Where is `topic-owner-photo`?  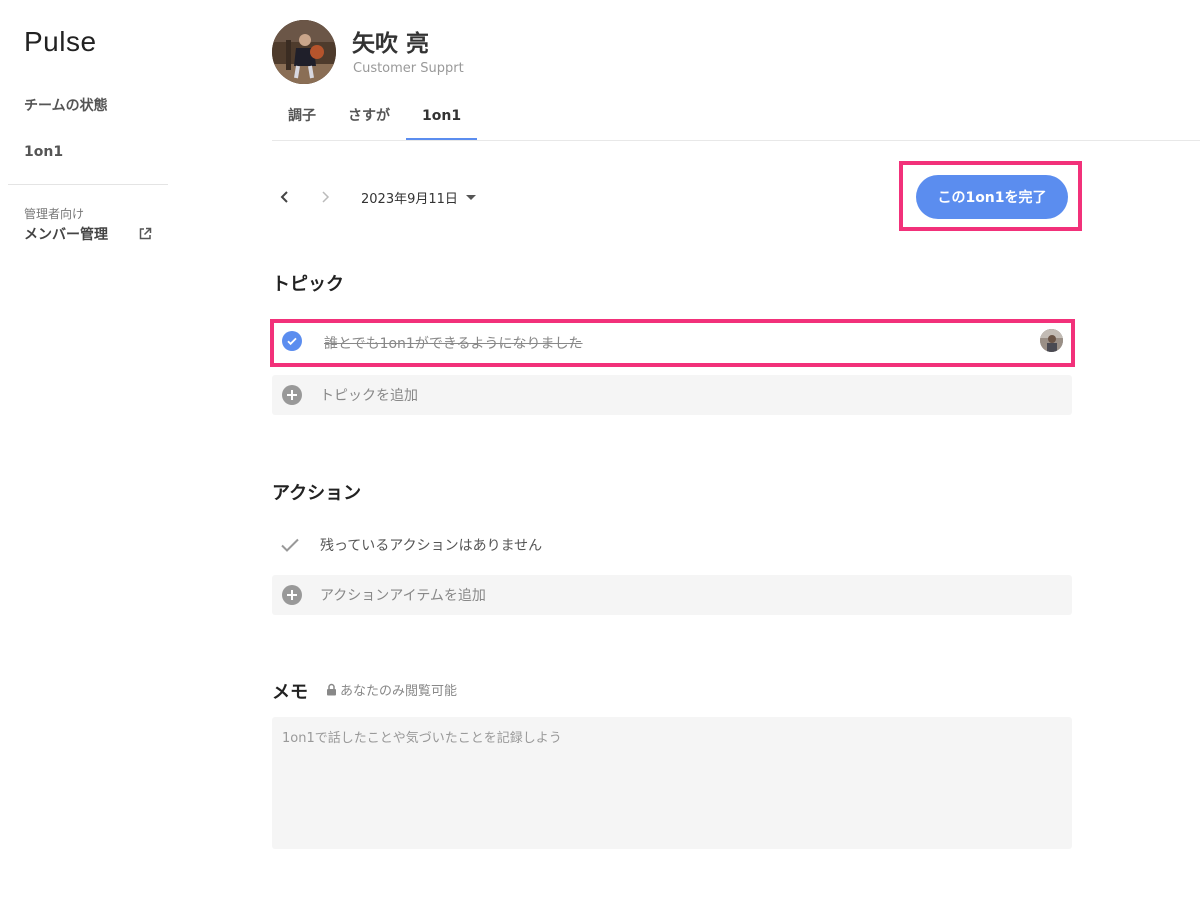
topic-owner-photo is located at coordinates (1051, 340).